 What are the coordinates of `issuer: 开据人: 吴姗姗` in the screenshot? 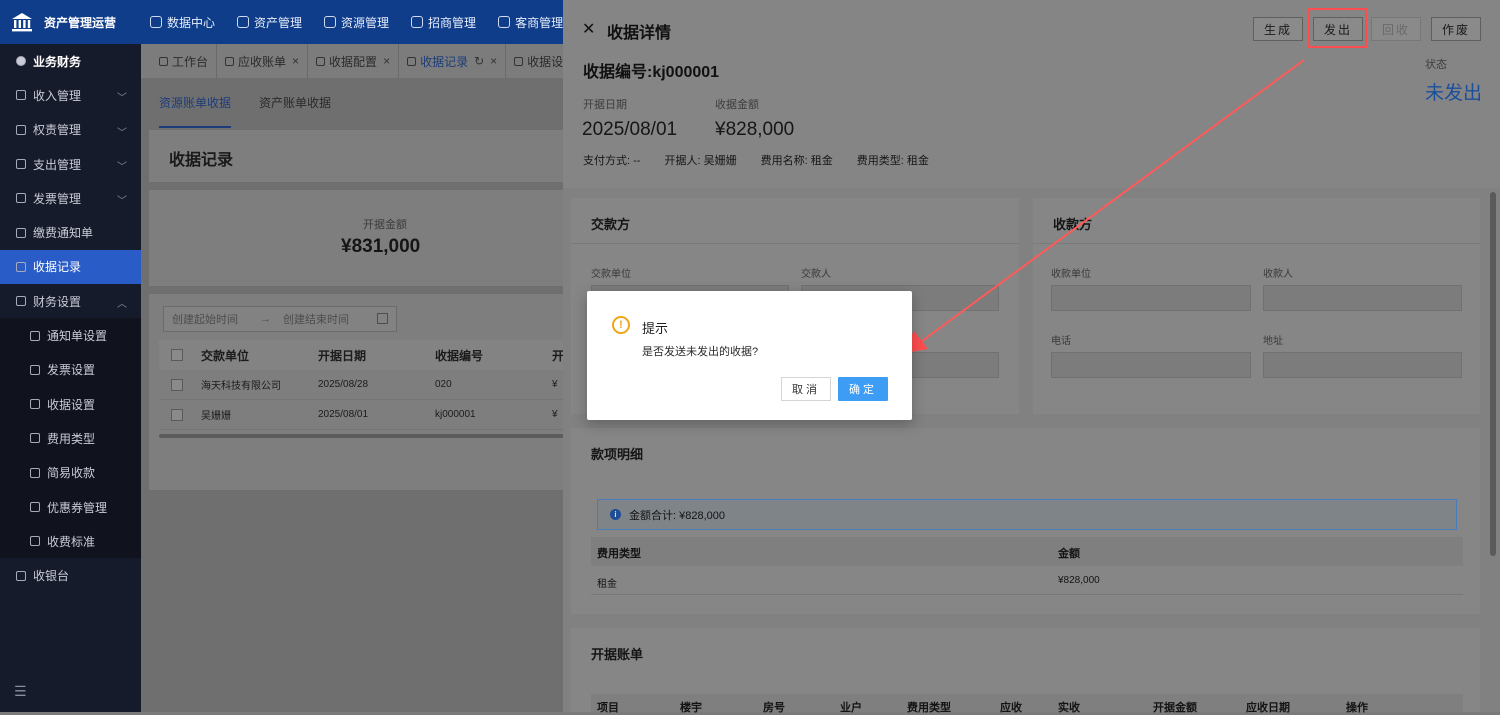 It's located at (700, 161).